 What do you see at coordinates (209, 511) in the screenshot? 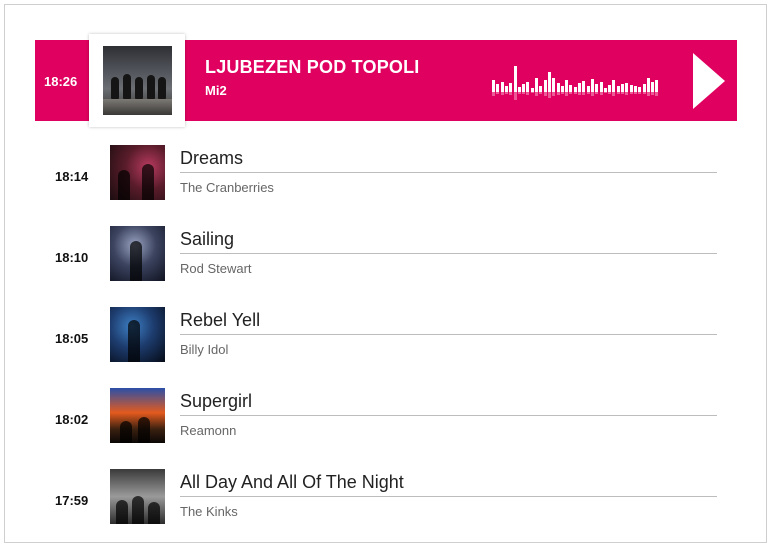
I see `track-artist: The Kinks` at bounding box center [209, 511].